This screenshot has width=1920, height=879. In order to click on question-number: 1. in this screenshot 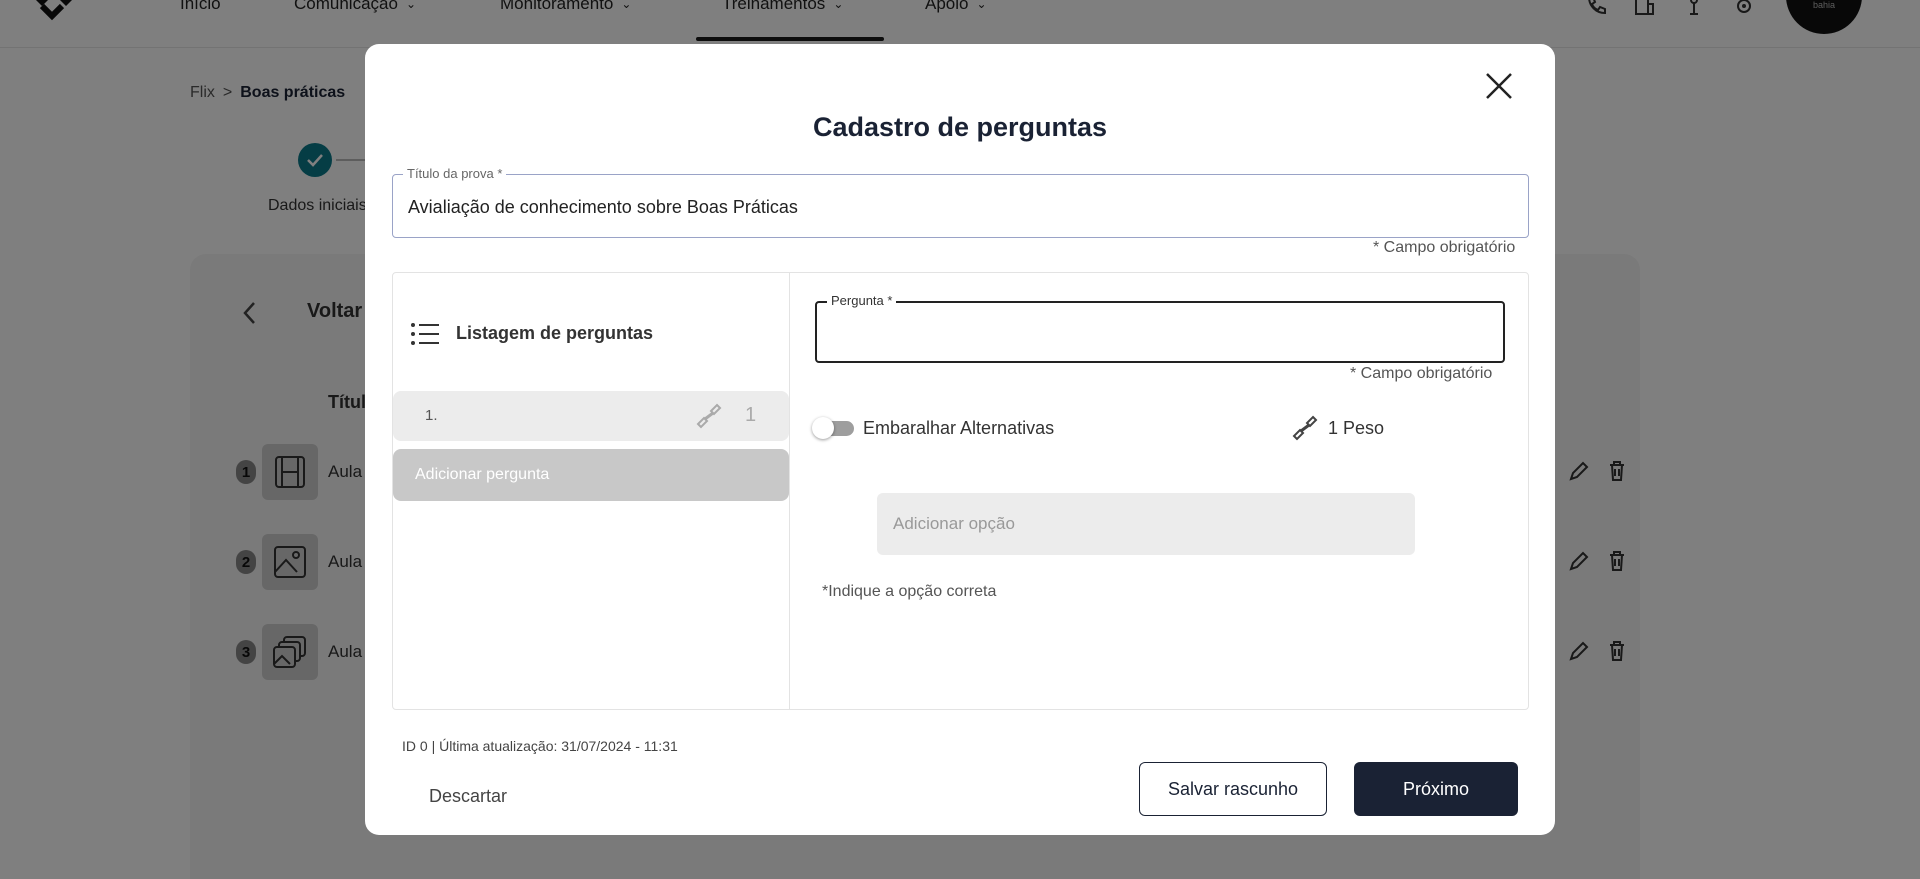, I will do `click(431, 415)`.